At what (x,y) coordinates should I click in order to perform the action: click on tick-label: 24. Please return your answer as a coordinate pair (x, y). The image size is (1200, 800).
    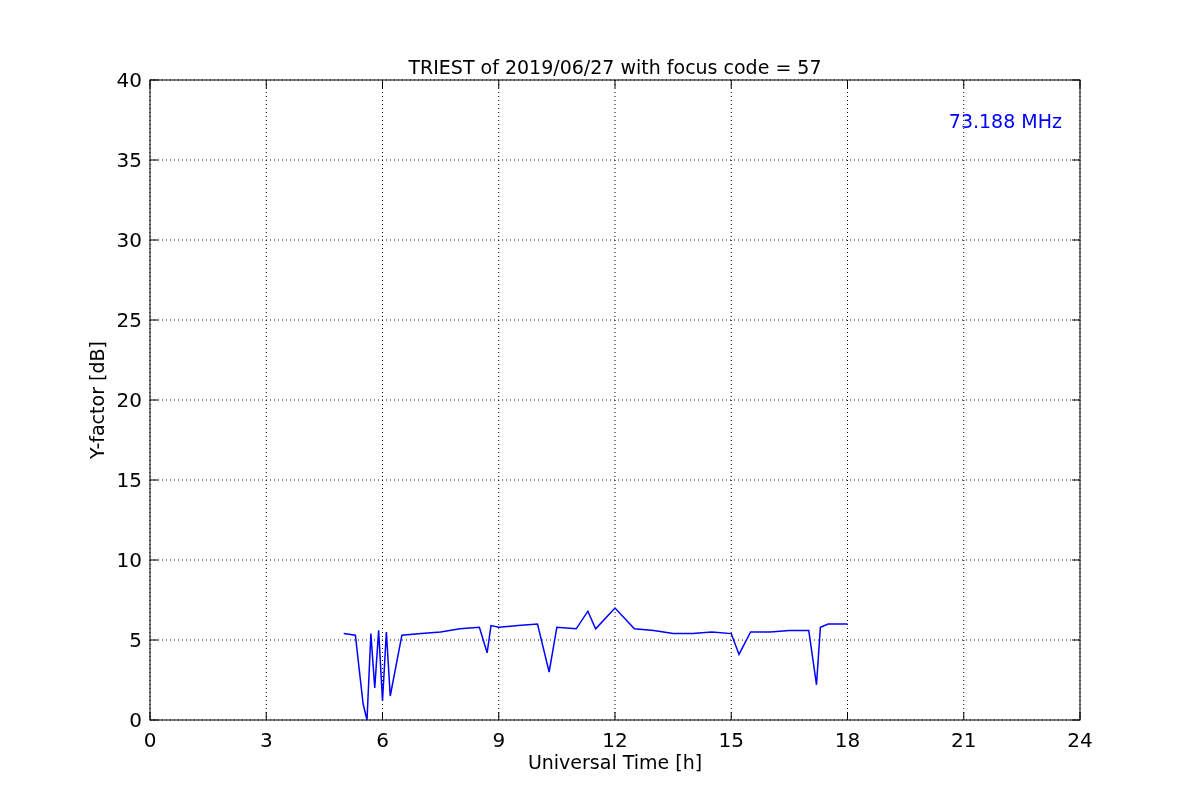
    Looking at the image, I should click on (1080, 740).